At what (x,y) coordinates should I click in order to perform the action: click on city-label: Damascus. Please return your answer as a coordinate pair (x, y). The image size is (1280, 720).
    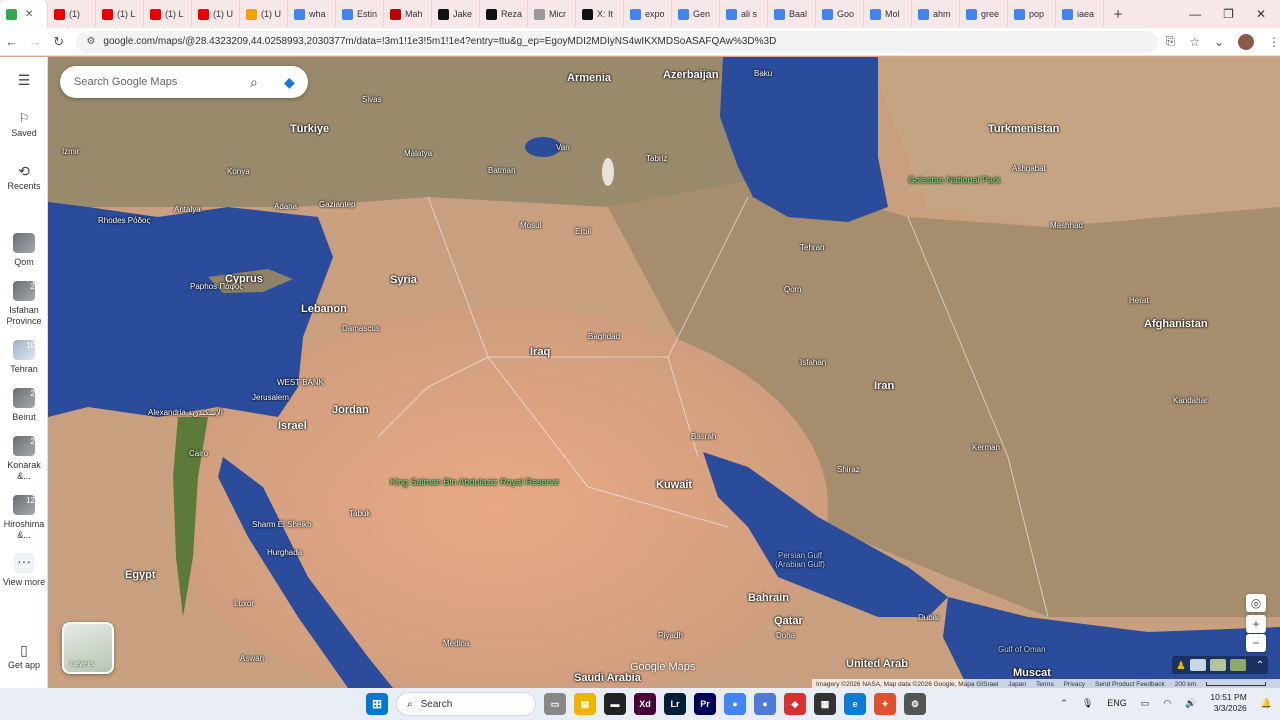
    Looking at the image, I should click on (361, 328).